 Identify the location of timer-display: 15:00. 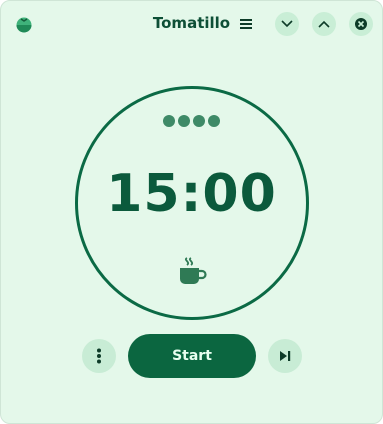
(191, 194).